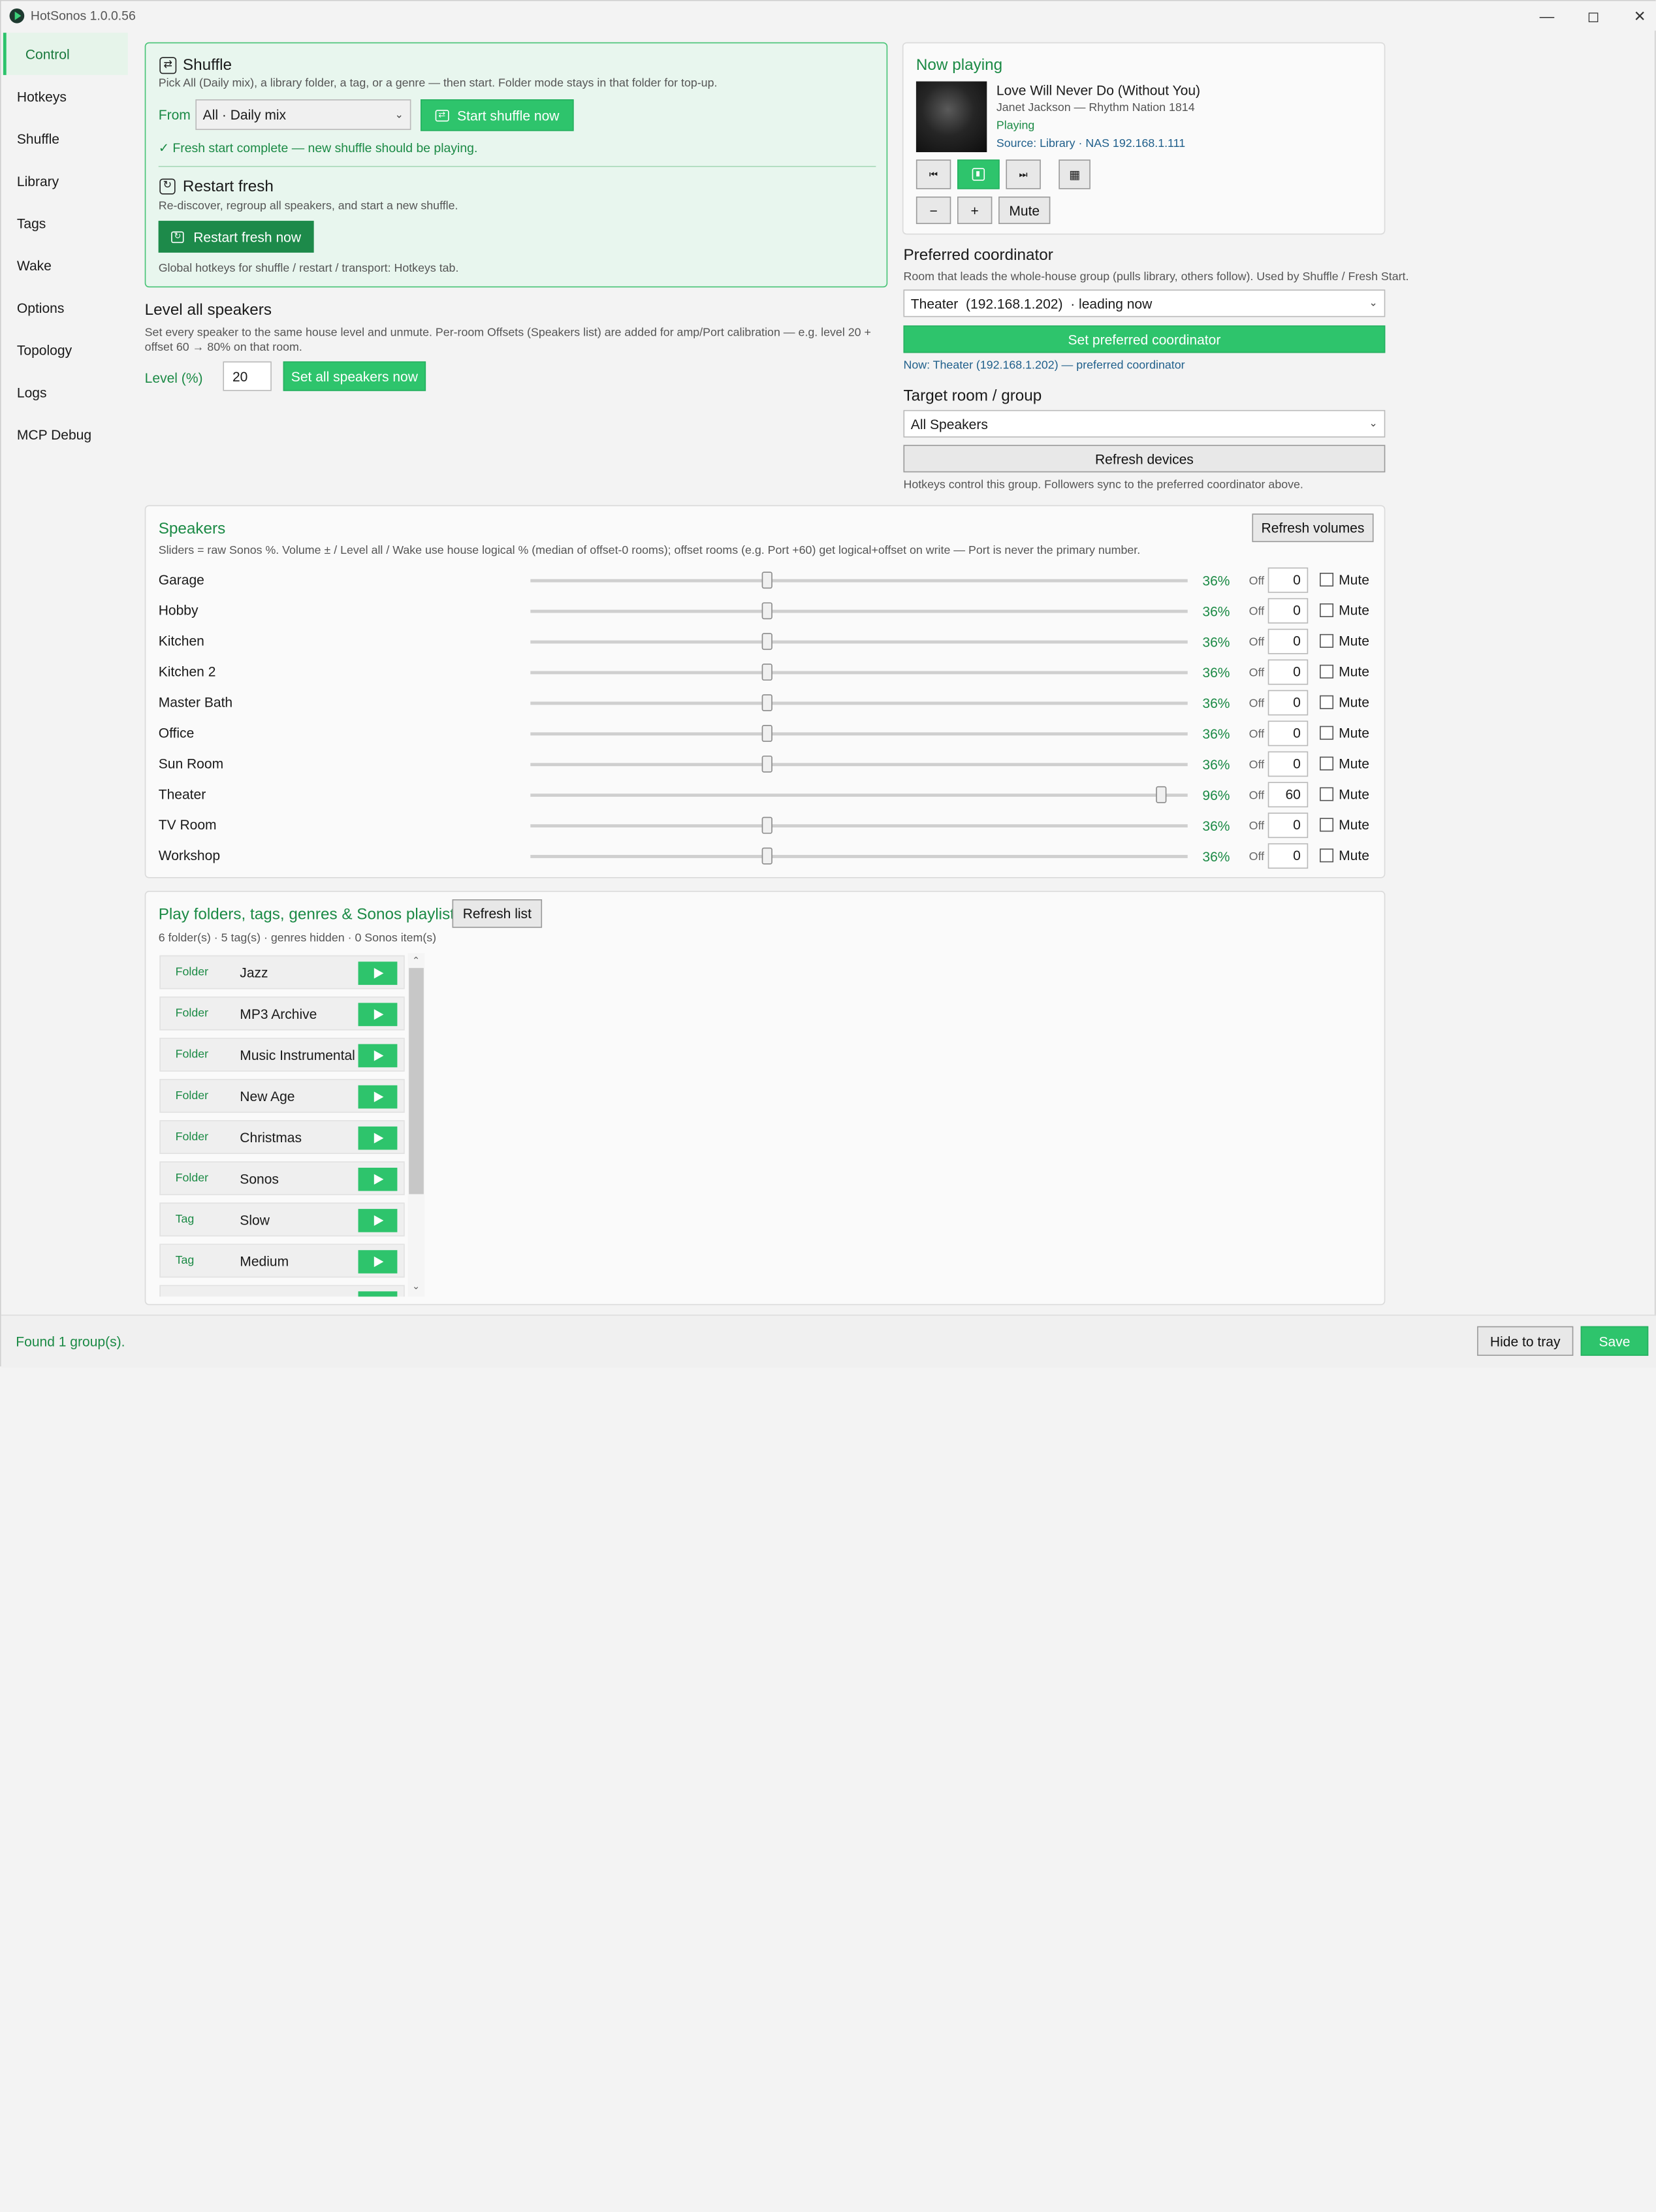 Image resolution: width=1656 pixels, height=2212 pixels. I want to click on speaker-name: Master Bath, so click(195, 703).